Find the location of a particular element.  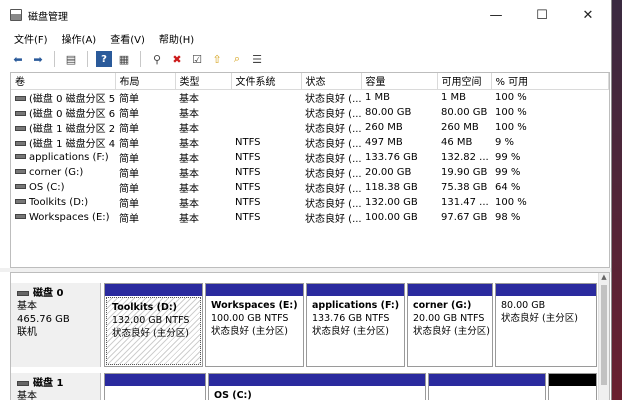

menu-help: 帮助(H) is located at coordinates (176, 38).